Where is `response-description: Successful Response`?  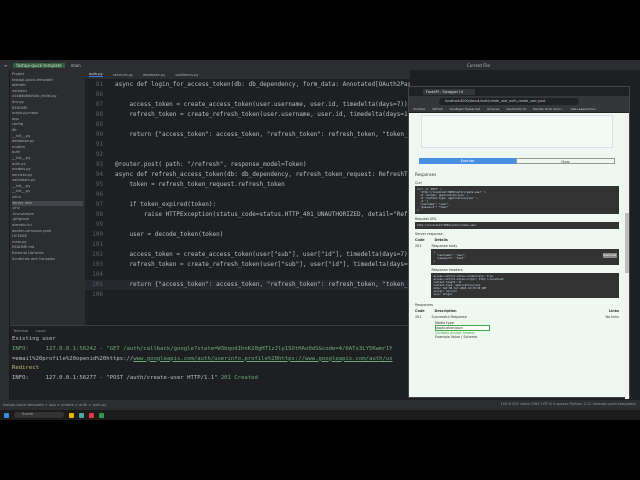 response-description: Successful Response is located at coordinates (449, 317).